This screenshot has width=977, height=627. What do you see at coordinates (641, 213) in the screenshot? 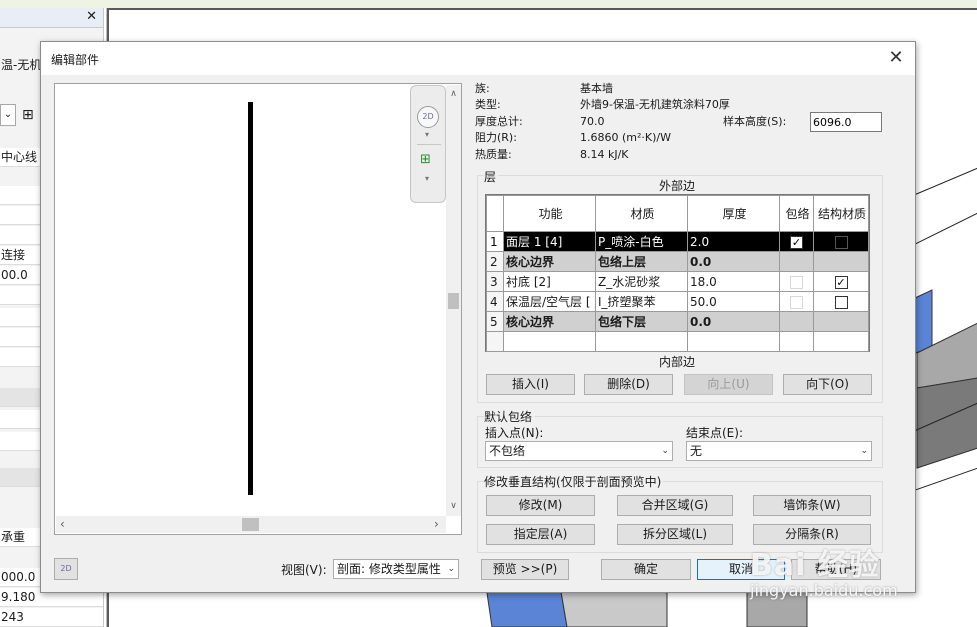
I see `column-header-material: 材质` at bounding box center [641, 213].